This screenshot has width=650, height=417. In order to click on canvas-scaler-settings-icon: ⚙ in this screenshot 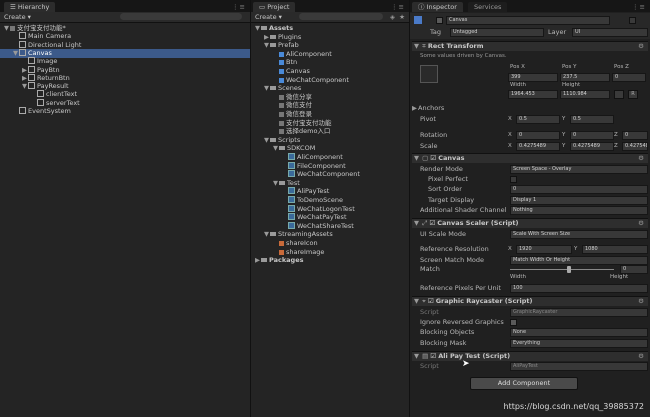, I will do `click(641, 223)`.